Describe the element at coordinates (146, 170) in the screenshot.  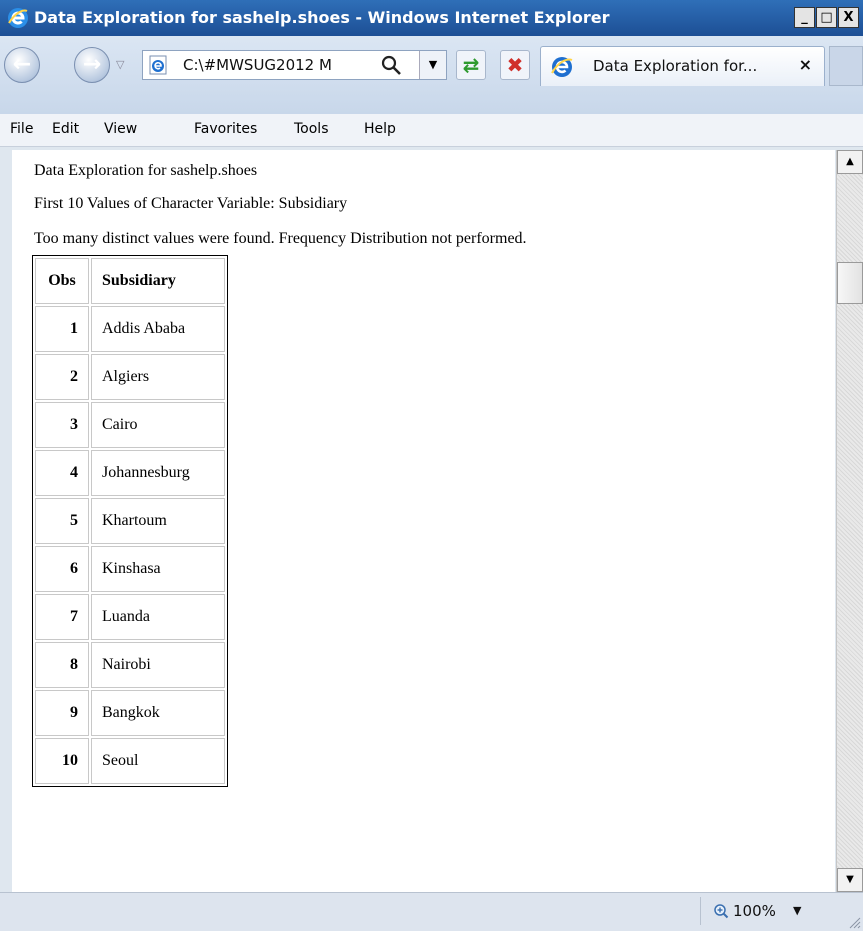
I see `report-title: Data Exploration for sashelp.shoes` at that location.